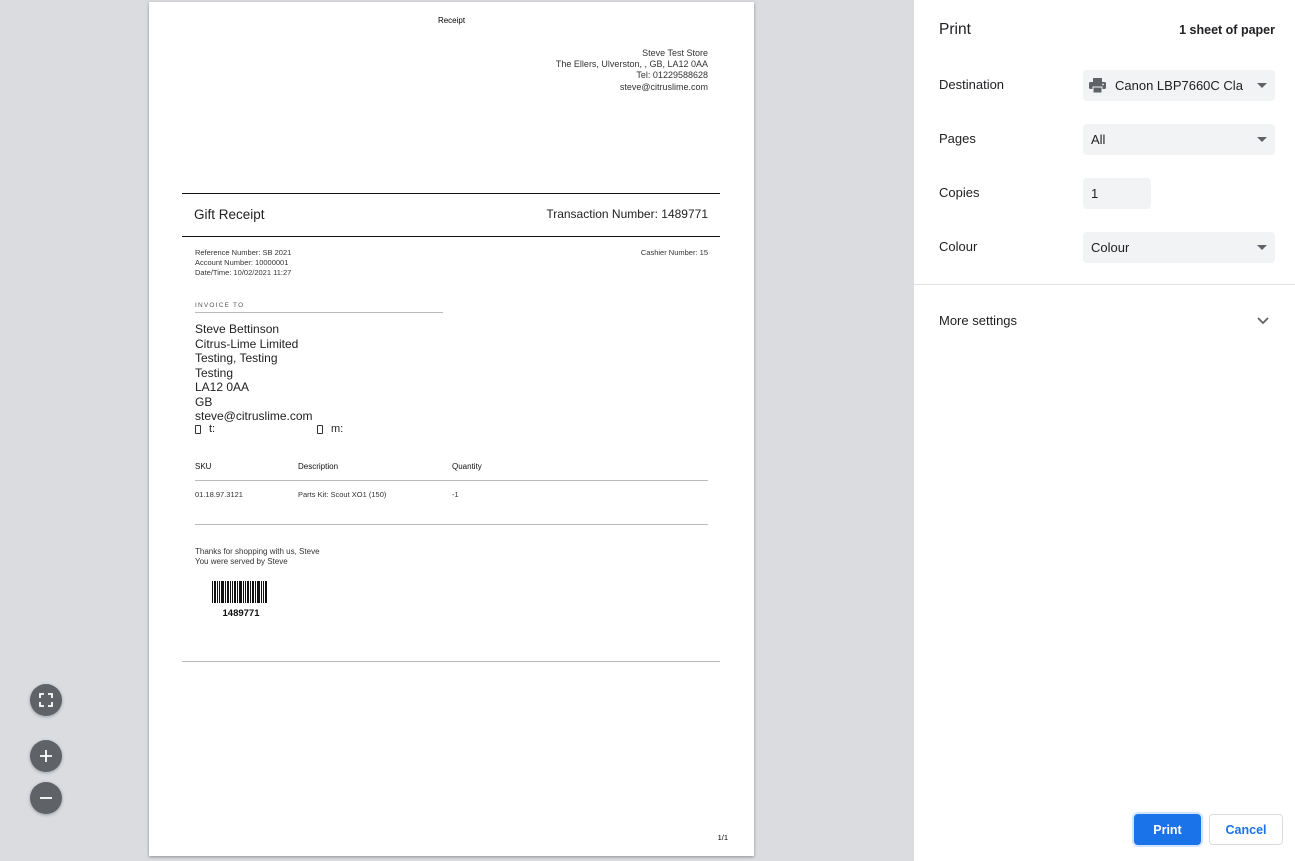 The height and width of the screenshot is (861, 1295). I want to click on gift-receipt-title: Gift Receipt, so click(229, 214).